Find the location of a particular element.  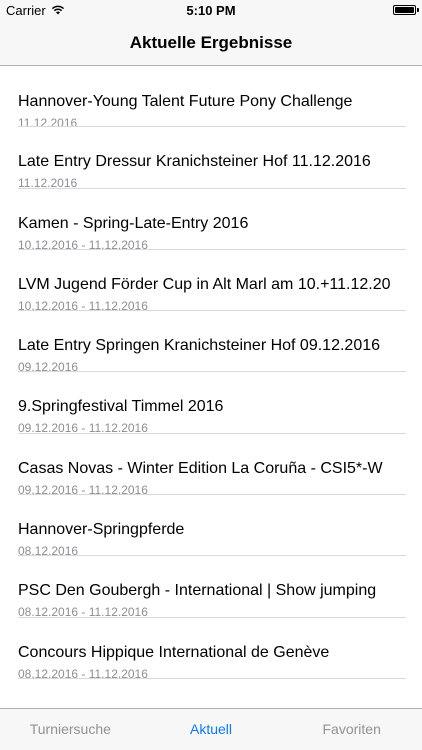

tab-turniersuche: Turniersuche is located at coordinates (70, 729).